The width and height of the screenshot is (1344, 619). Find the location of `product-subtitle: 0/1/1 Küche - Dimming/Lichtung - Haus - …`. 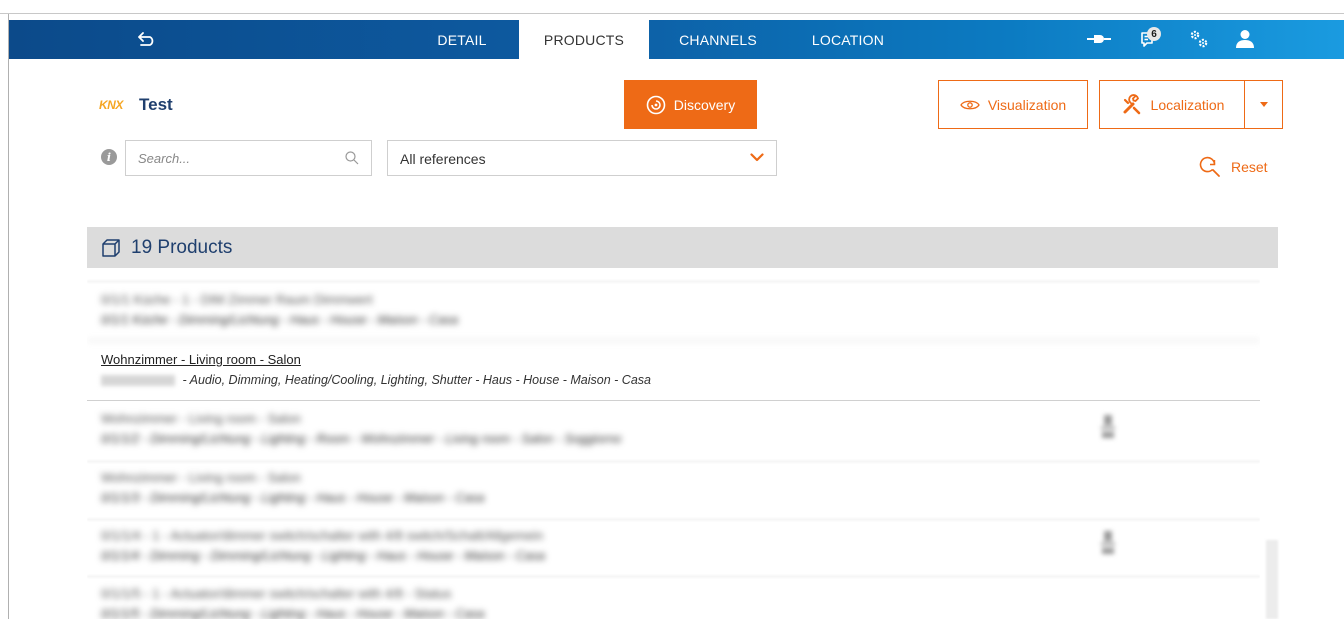

product-subtitle: 0/1/1 Küche - Dimming/Lichtung - Haus - … is located at coordinates (280, 320).